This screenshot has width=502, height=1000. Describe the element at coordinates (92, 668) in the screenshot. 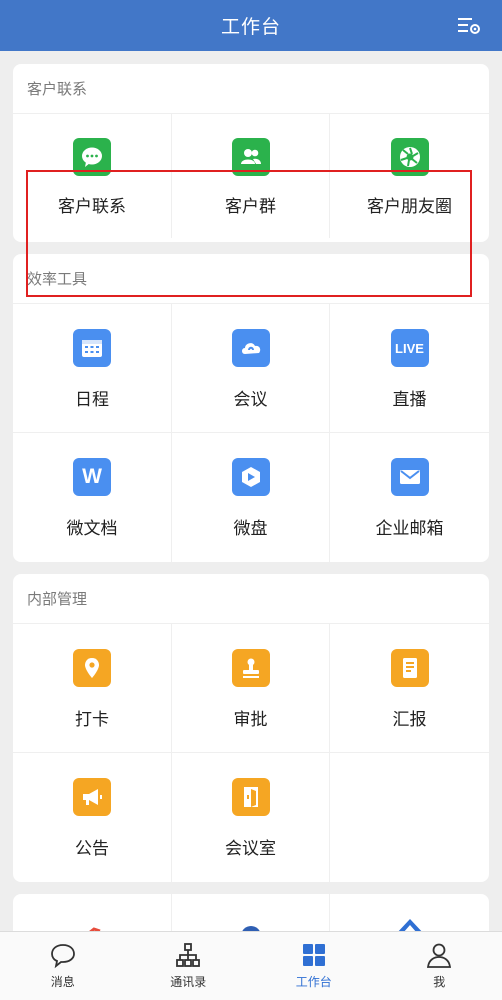

I see `location-icon` at that location.